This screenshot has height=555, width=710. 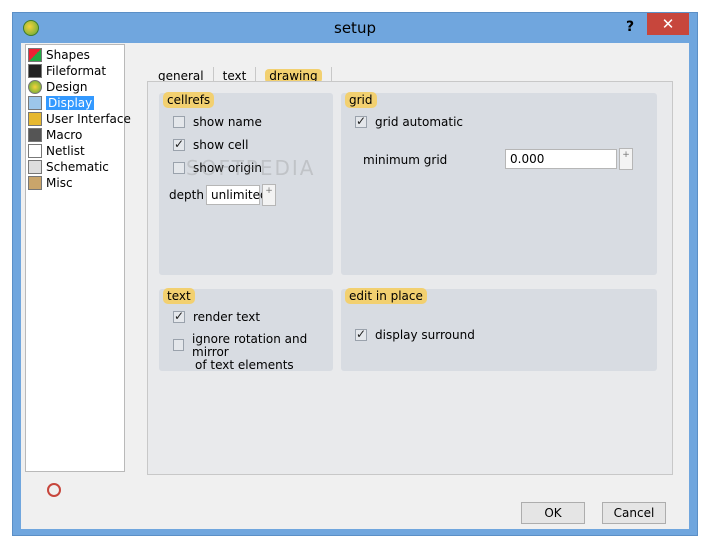 I want to click on sidebar-item-fileformat: Fileformat, so click(x=67, y=71).